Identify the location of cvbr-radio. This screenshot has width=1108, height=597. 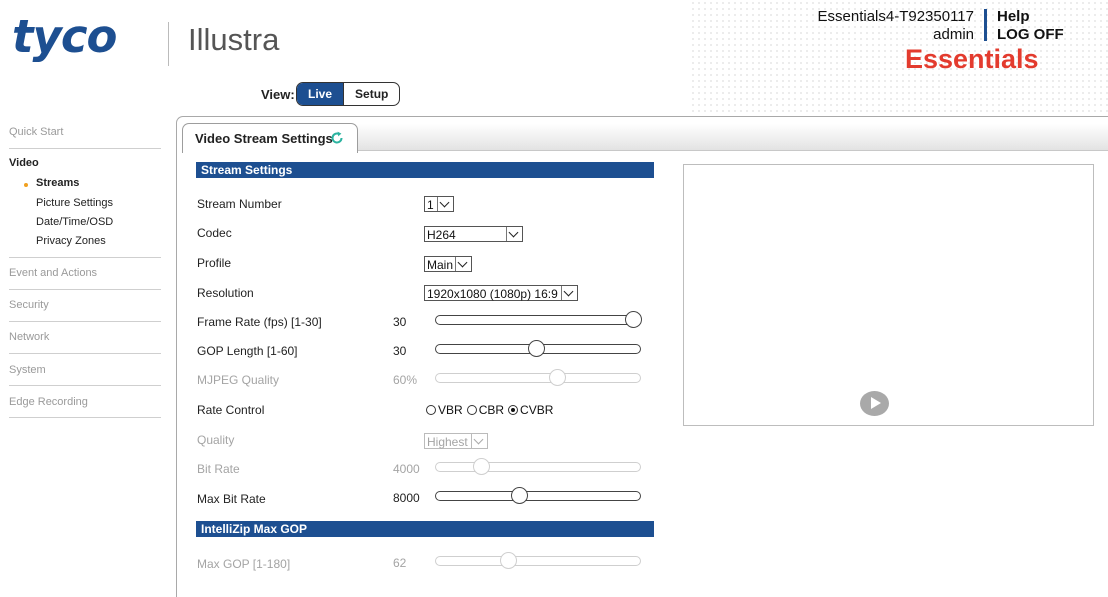
(513, 410).